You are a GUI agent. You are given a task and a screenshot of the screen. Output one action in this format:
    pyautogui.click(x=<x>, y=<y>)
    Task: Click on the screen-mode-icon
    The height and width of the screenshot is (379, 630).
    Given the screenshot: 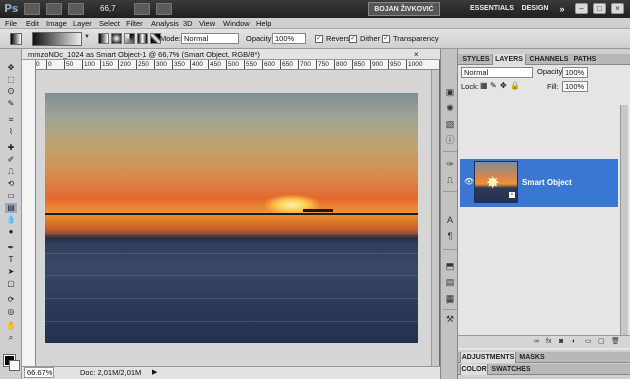 What is the action you would take?
    pyautogui.click(x=164, y=9)
    